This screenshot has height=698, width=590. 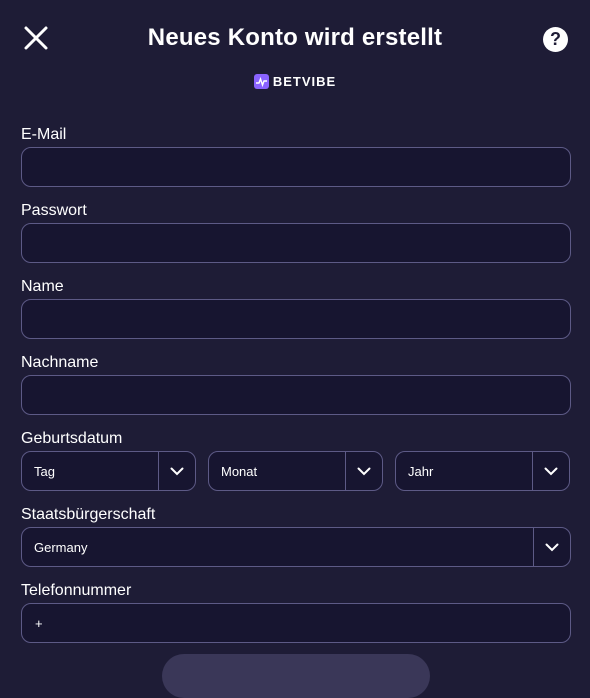 What do you see at coordinates (304, 81) in the screenshot?
I see `brand-logo-text: BETVIBE` at bounding box center [304, 81].